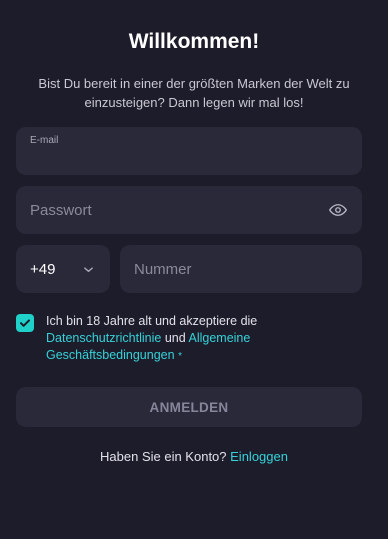  I want to click on check-icon, so click(25, 323).